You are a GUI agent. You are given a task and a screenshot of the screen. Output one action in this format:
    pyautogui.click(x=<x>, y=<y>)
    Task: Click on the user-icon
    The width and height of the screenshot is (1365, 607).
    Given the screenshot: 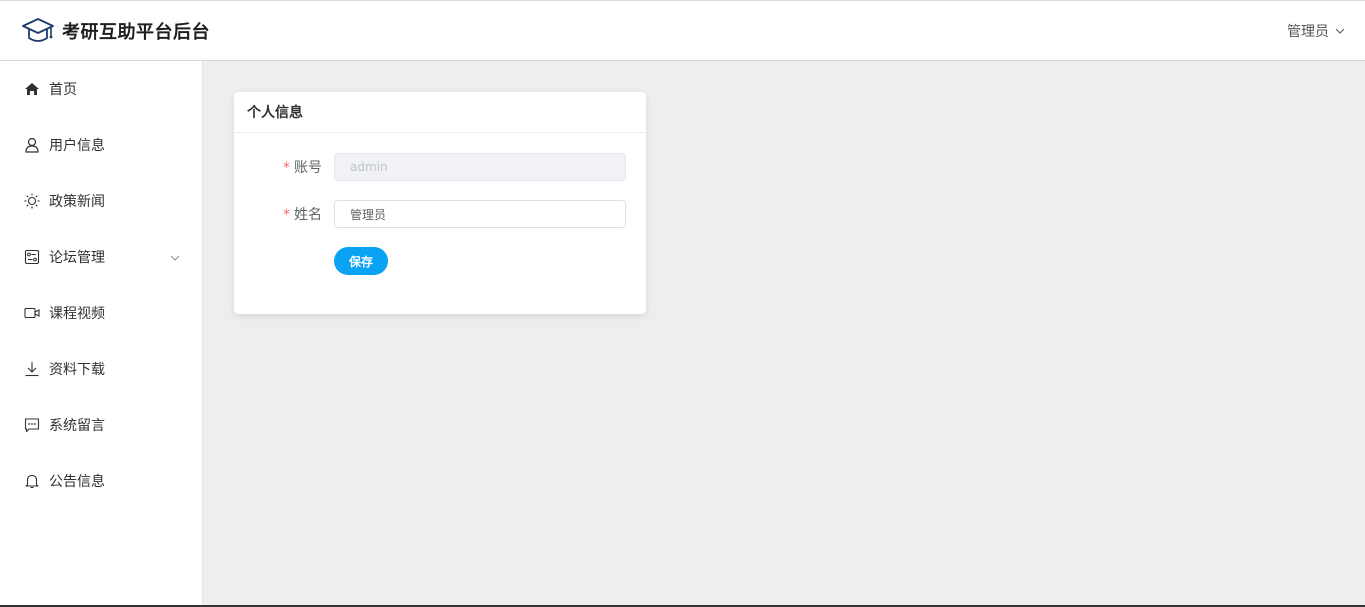 What is the action you would take?
    pyautogui.click(x=32, y=145)
    